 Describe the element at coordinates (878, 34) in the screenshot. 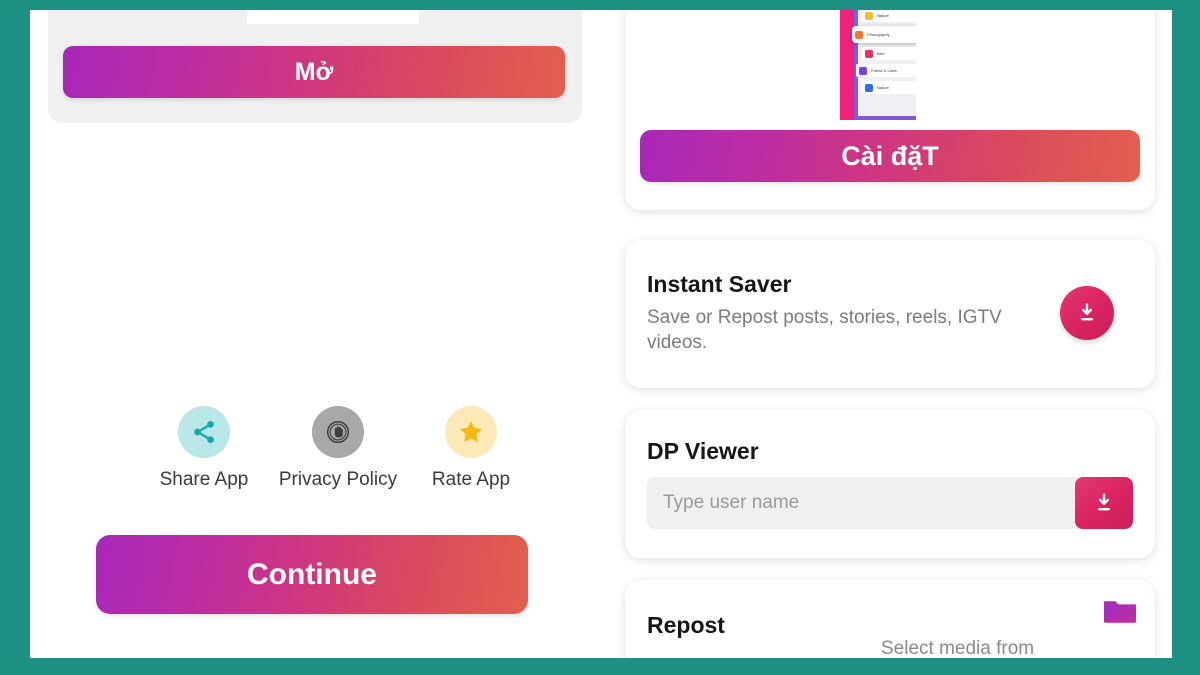

I see `preview-item-label: Photography` at that location.